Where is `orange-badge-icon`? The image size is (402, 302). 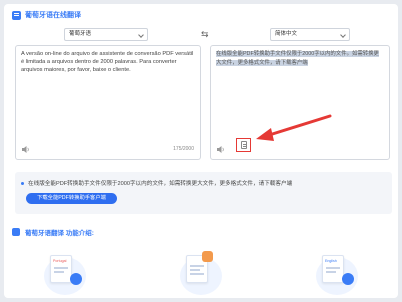
orange-badge-icon is located at coordinates (207, 256).